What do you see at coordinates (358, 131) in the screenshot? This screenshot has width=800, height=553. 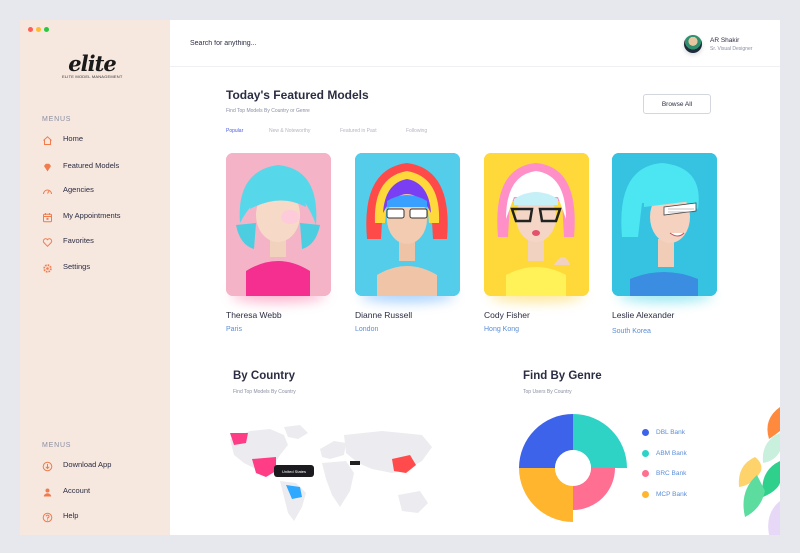 I see `tab-featured-in-past: Featured in Past` at bounding box center [358, 131].